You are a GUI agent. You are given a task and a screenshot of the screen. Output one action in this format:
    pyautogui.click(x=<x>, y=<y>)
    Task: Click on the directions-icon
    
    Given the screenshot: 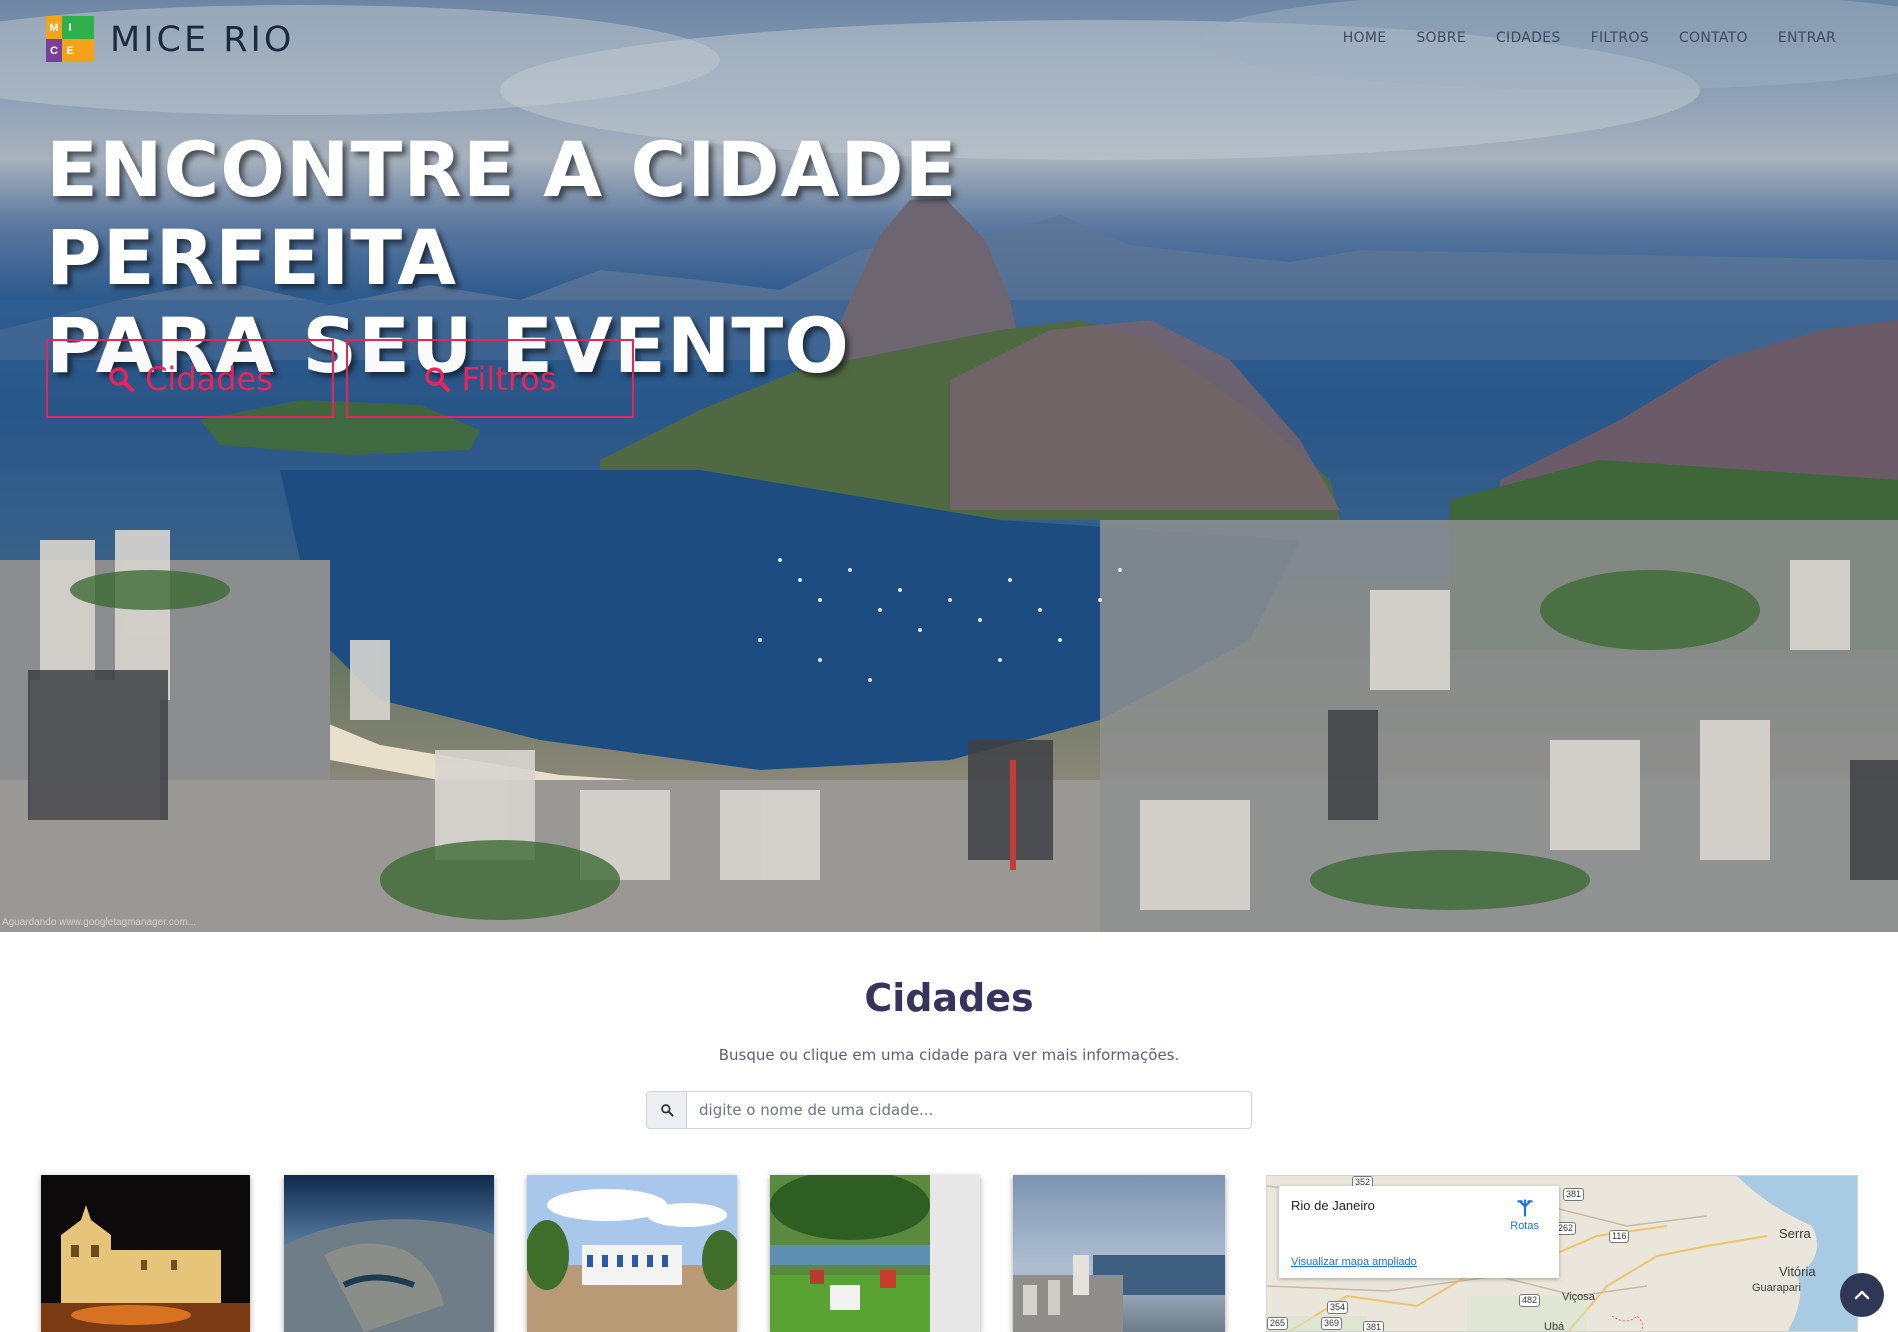 What is the action you would take?
    pyautogui.click(x=1524, y=1208)
    